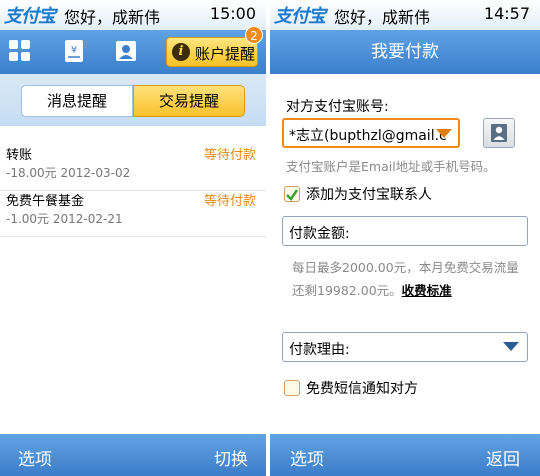  I want to click on info-icon: i, so click(181, 52).